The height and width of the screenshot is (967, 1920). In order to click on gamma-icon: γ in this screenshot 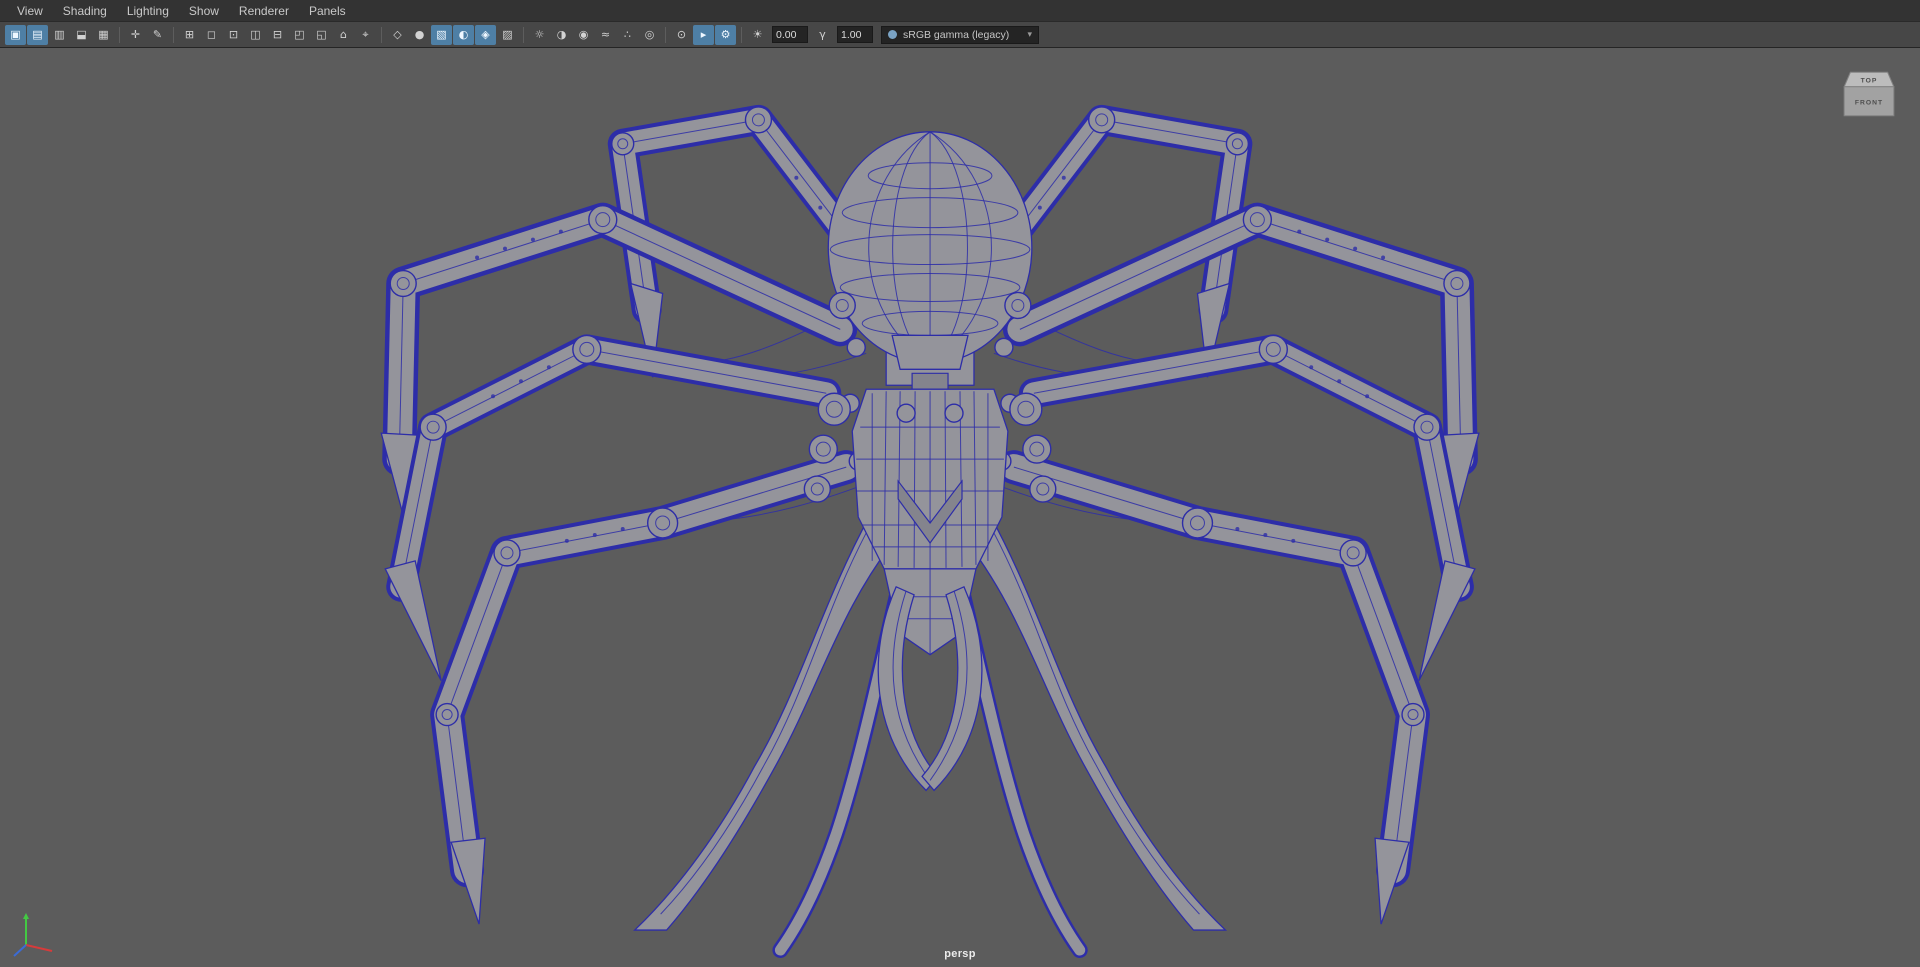, I will do `click(822, 35)`.